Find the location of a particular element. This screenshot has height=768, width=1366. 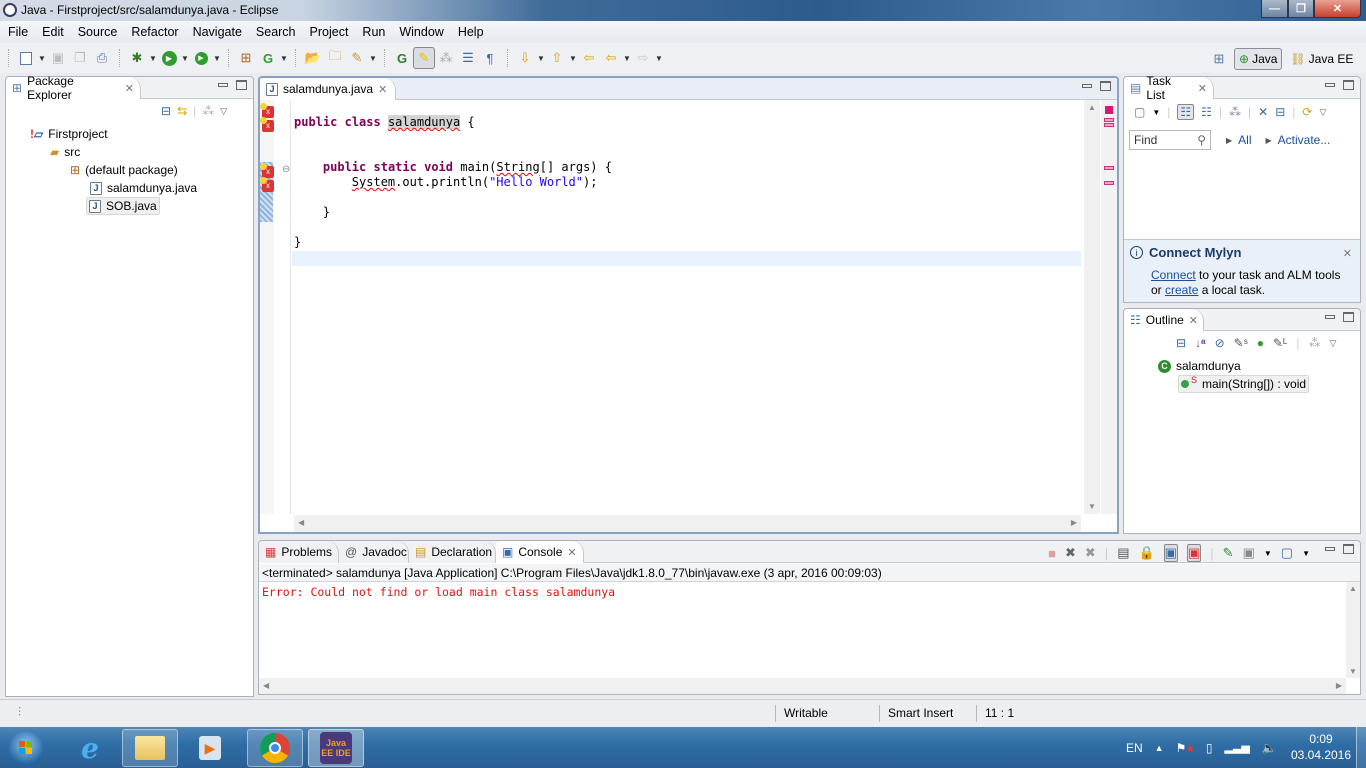

open-type-icon: 📂 is located at coordinates (313, 58).